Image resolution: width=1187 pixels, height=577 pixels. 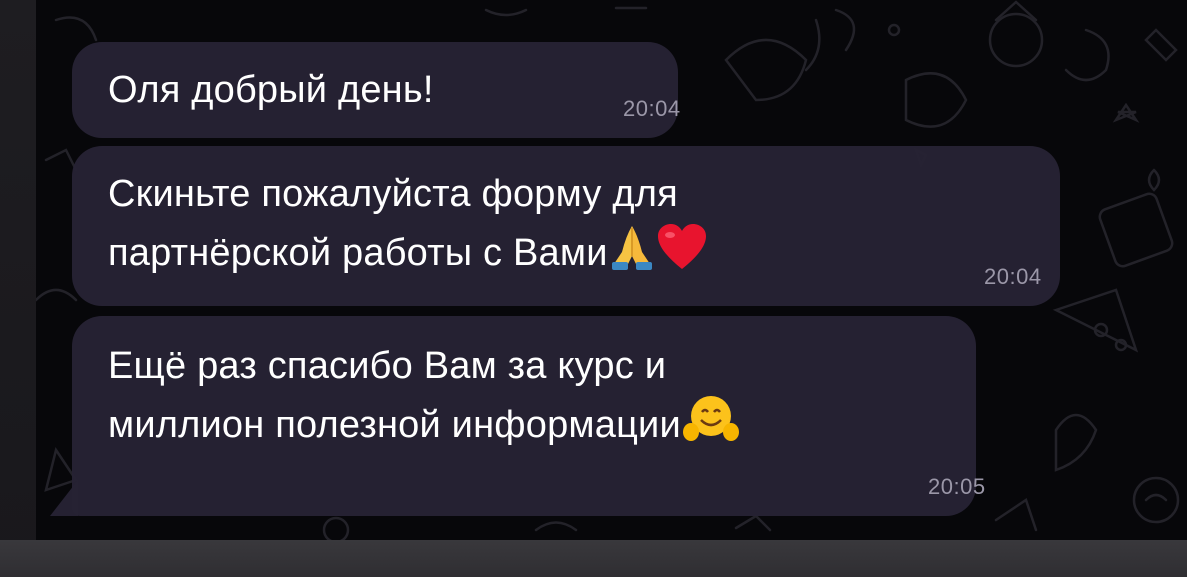 I want to click on message-line: Скиньте пожалуйста форму для, so click(x=393, y=194).